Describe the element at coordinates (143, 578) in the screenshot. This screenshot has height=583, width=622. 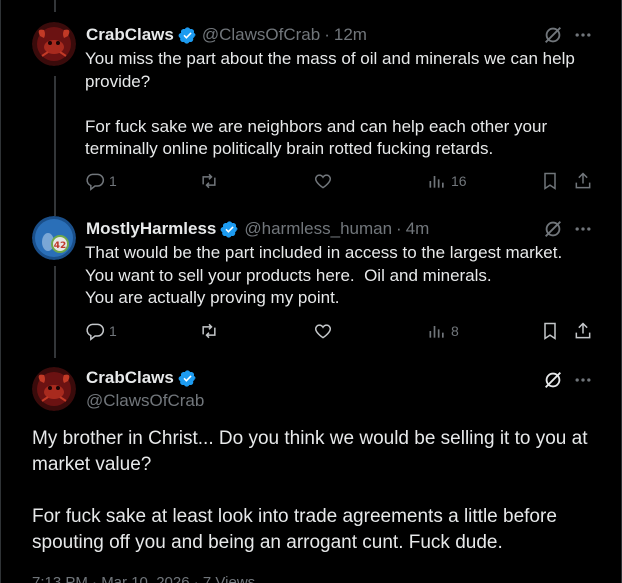
I see `tweet-timestamp-footer: 7:13 PM · Mar 10, 2026 · 7 Views` at that location.